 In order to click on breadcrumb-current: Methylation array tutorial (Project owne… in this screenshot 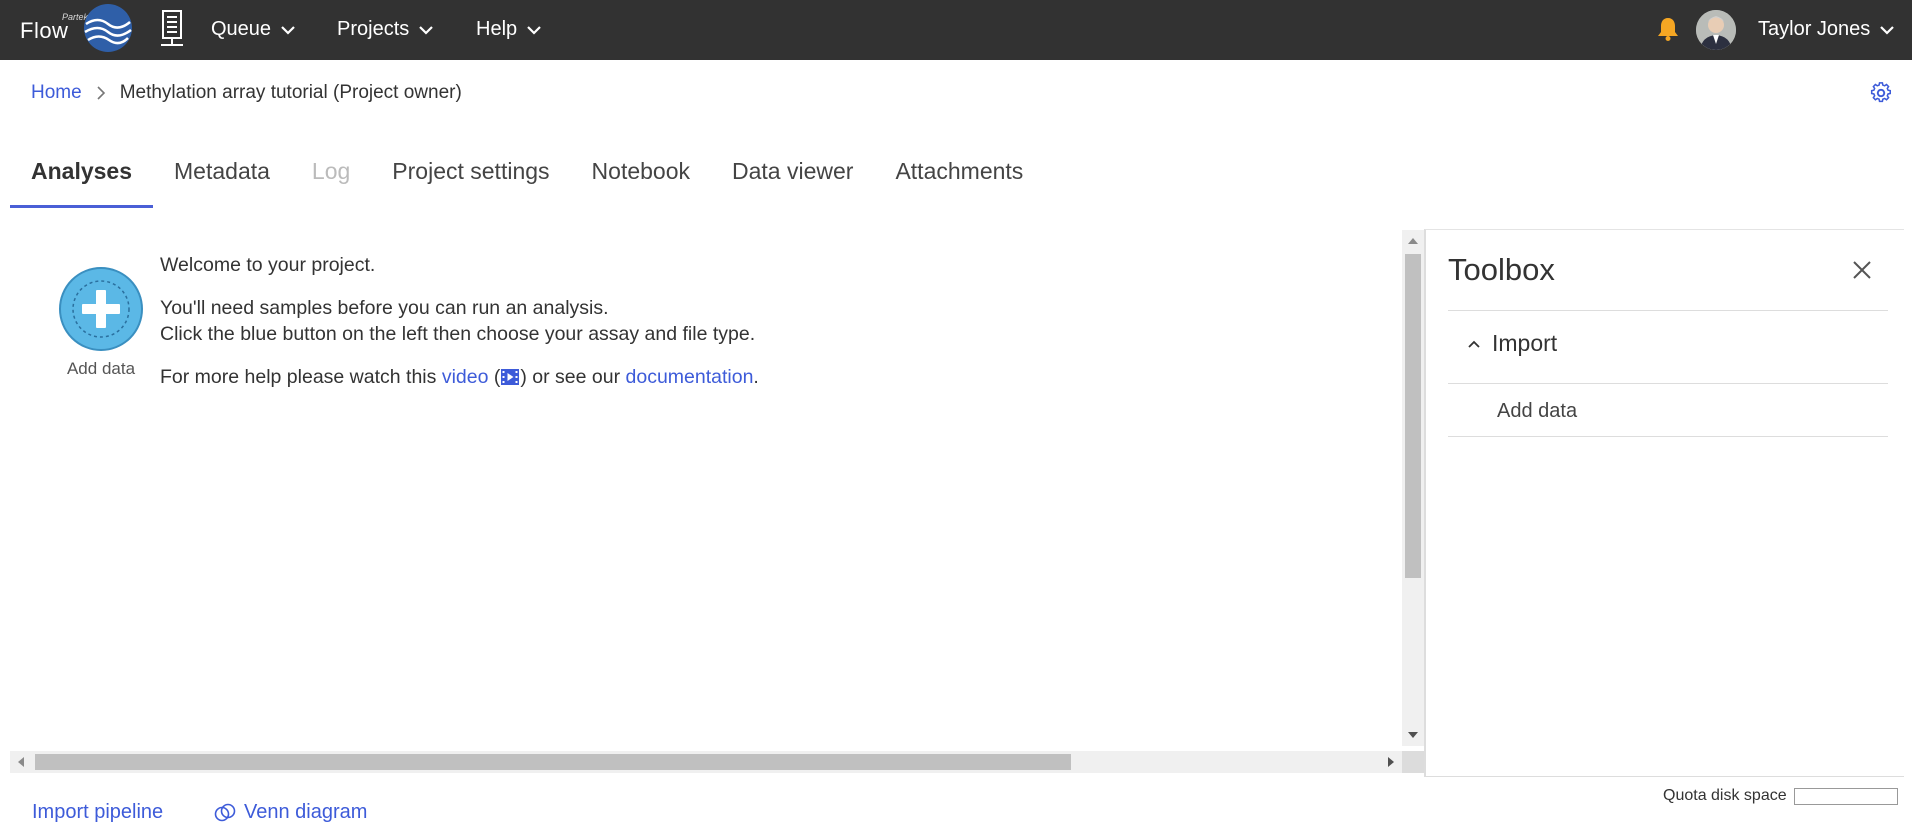, I will do `click(290, 92)`.